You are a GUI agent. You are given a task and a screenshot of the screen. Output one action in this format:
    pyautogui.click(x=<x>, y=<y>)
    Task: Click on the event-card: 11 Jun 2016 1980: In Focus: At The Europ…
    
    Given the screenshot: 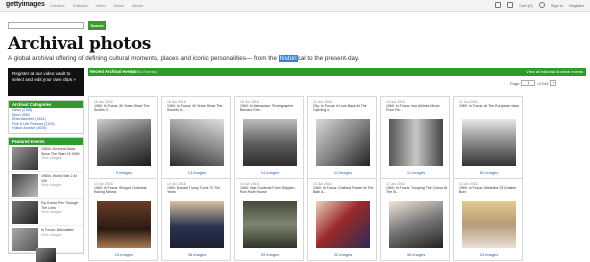 What is the action you would take?
    pyautogui.click(x=488, y=137)
    